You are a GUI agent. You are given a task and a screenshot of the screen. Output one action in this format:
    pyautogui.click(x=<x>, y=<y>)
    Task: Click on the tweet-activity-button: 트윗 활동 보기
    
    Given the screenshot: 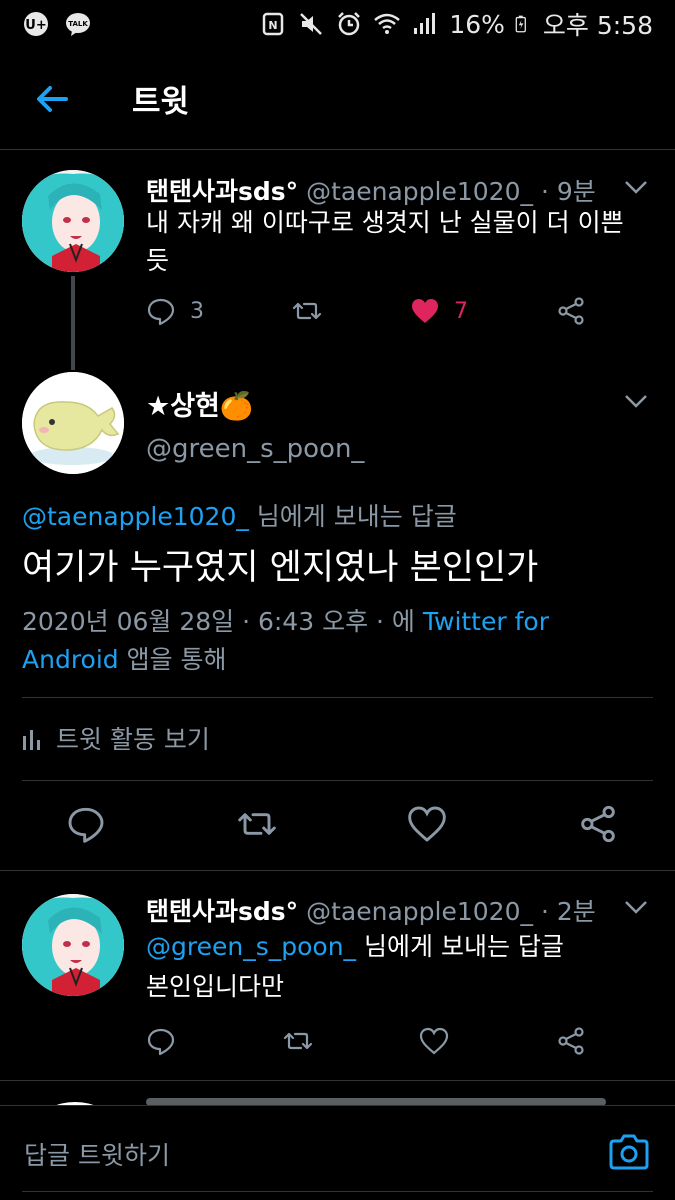 What is the action you would take?
    pyautogui.click(x=116, y=738)
    